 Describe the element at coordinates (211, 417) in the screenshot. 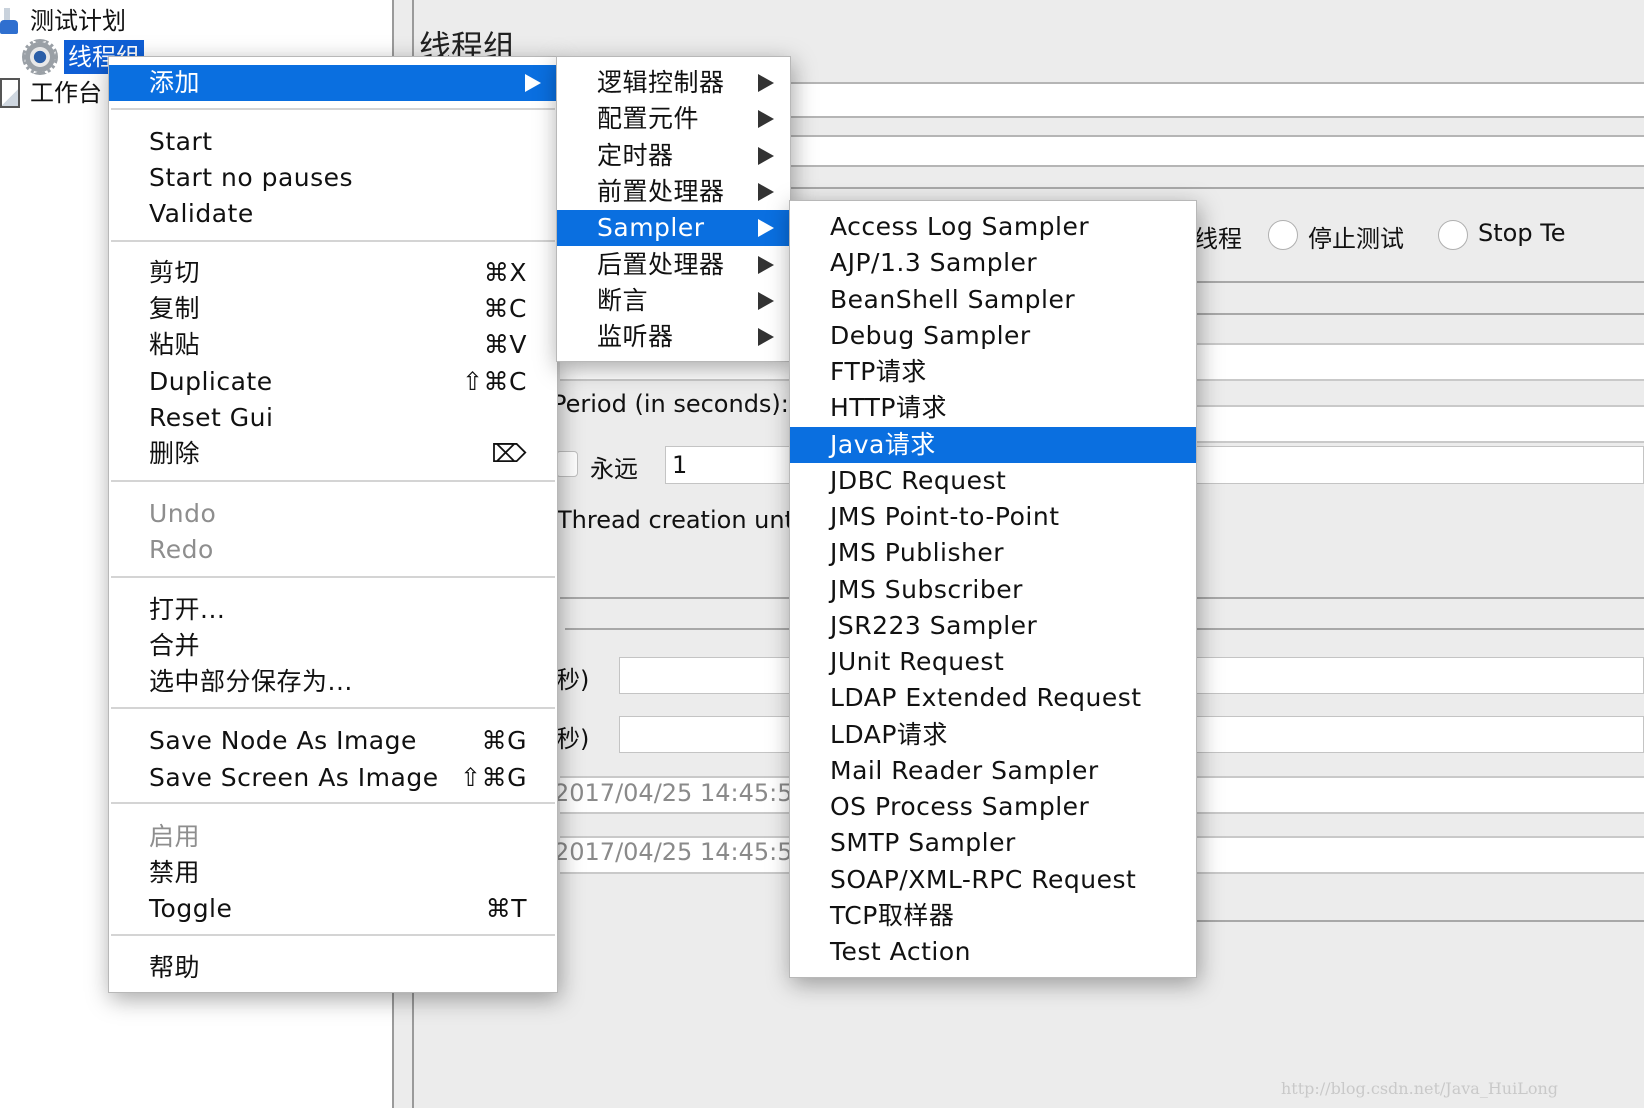

I see `menu-item-label: Reset Gui` at that location.